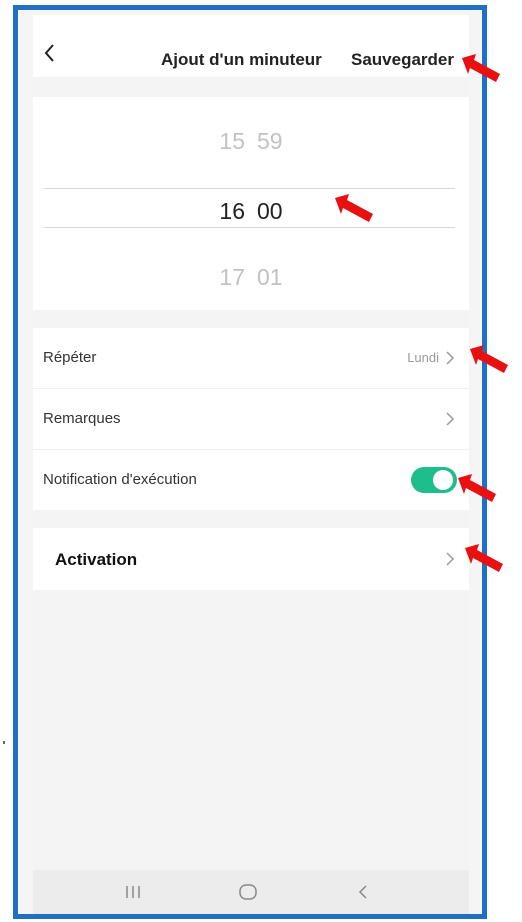 The width and height of the screenshot is (522, 922). I want to click on activation-row: Activation, so click(251, 559).